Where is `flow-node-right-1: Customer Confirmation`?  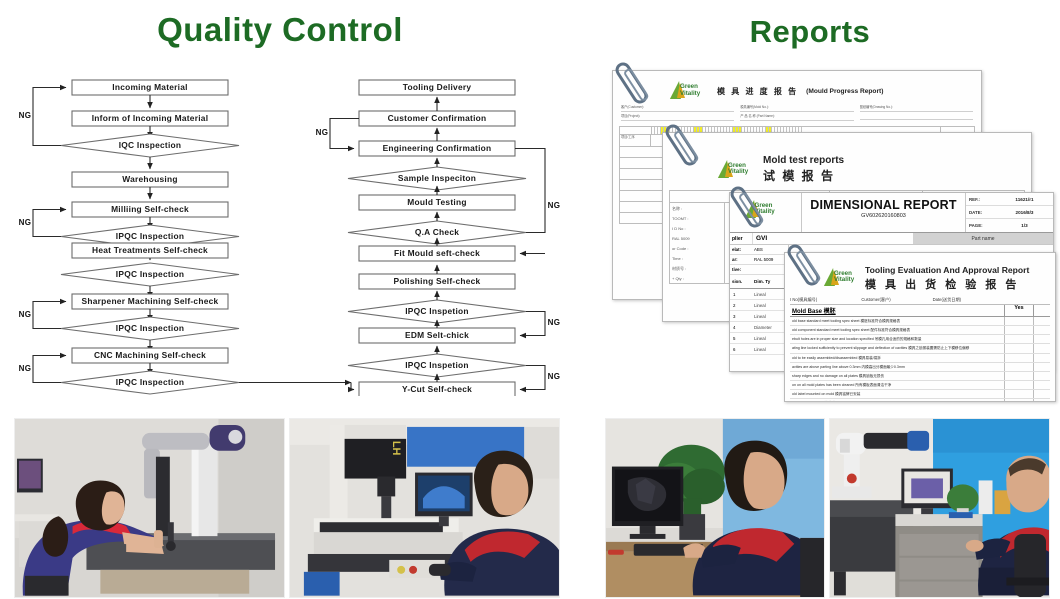
flow-node-right-1: Customer Confirmation is located at coordinates (437, 118).